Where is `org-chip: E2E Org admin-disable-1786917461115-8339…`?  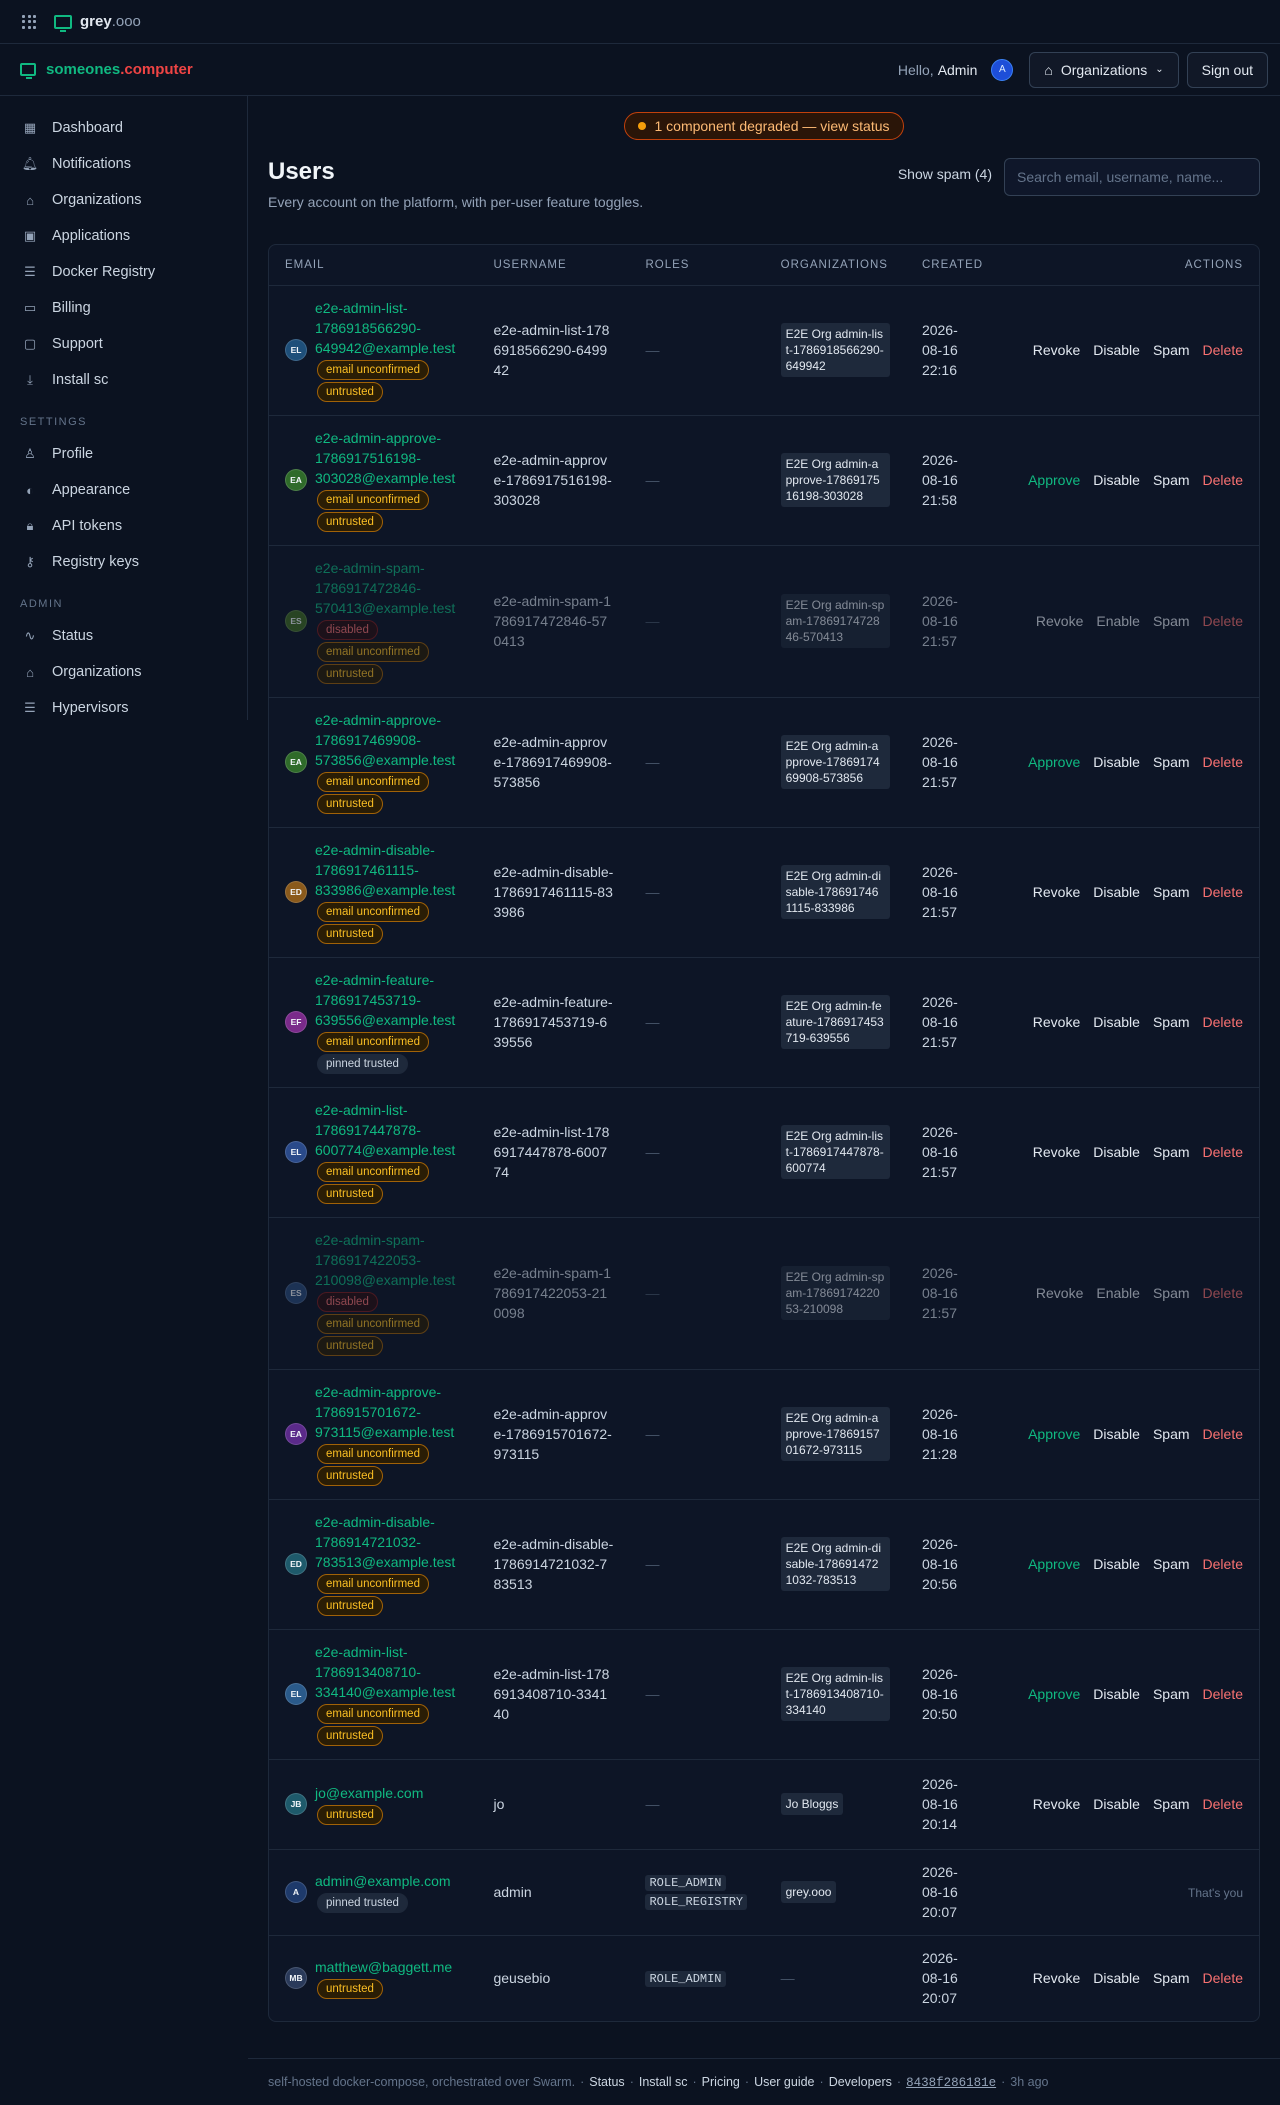
org-chip: E2E Org admin-disable-1786917461115-8339… is located at coordinates (835, 892).